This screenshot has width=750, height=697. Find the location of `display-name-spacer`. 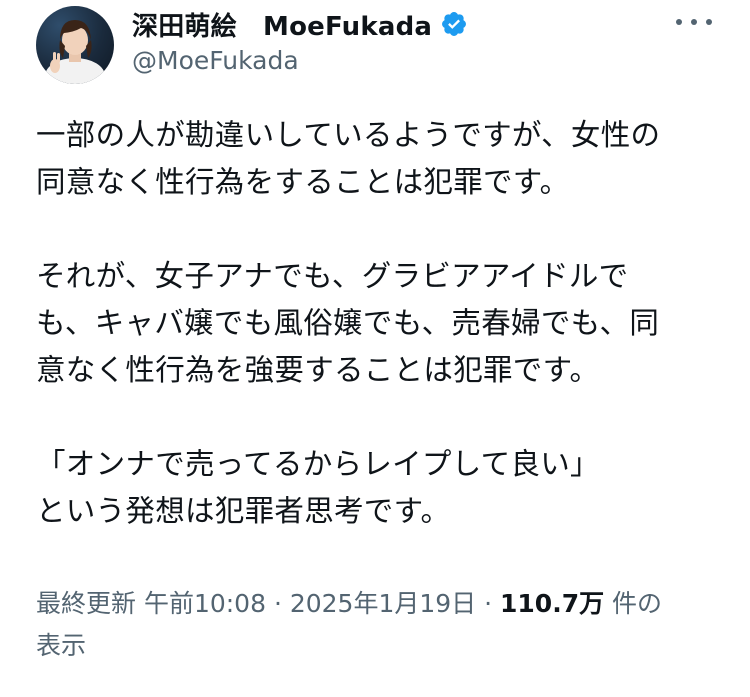

display-name-spacer is located at coordinates (250, 27).